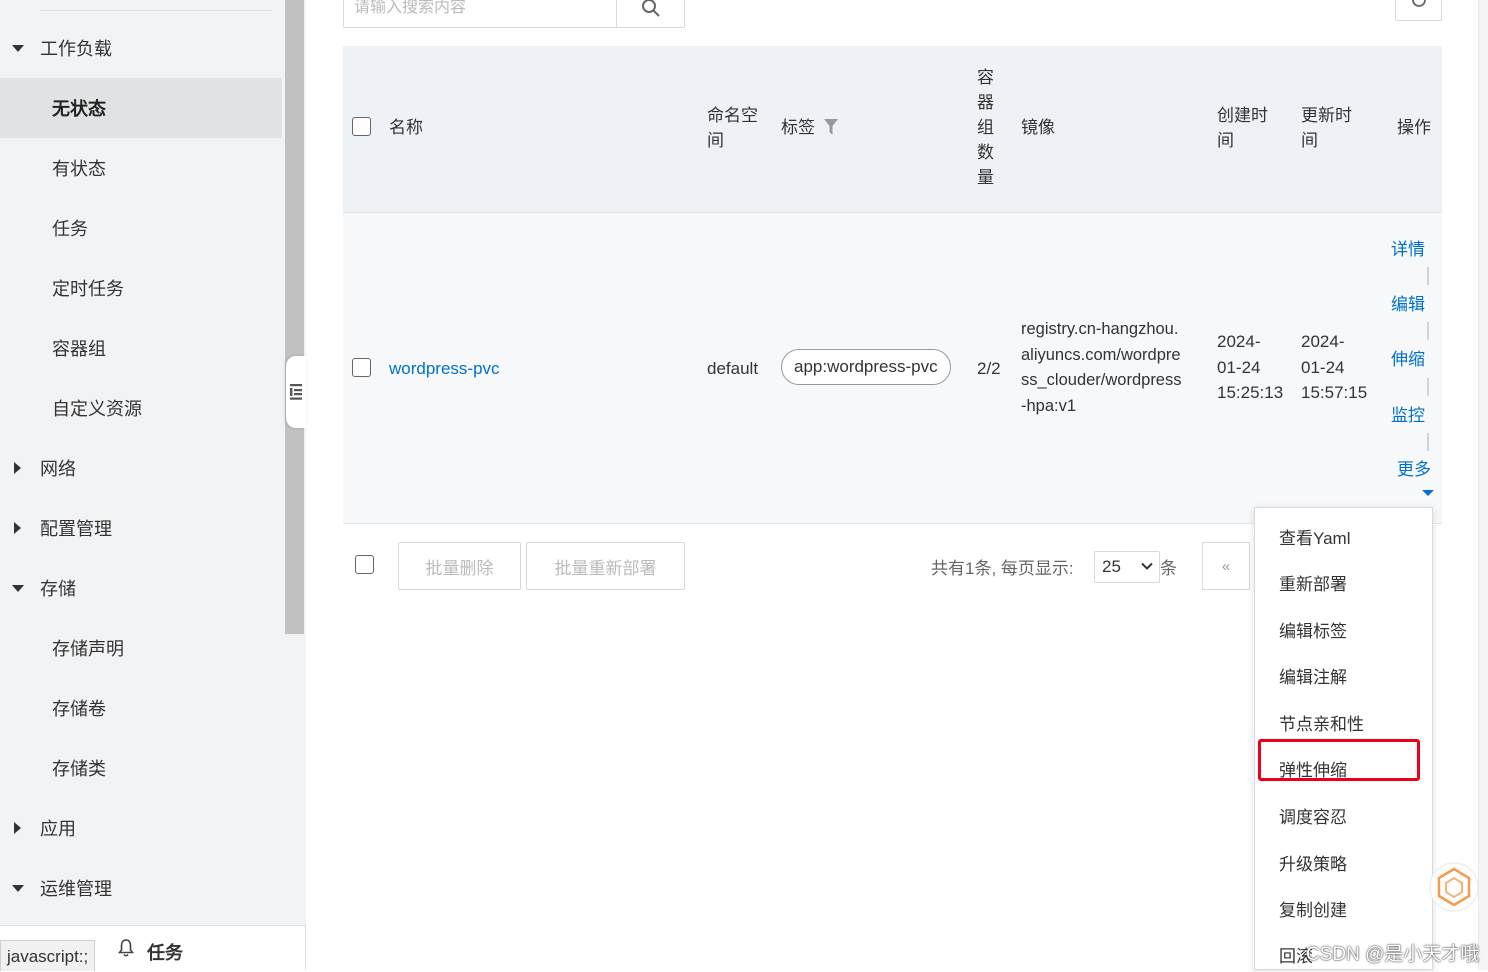  What do you see at coordinates (79, 769) in the screenshot?
I see `sidebar-item-label: 存储类` at bounding box center [79, 769].